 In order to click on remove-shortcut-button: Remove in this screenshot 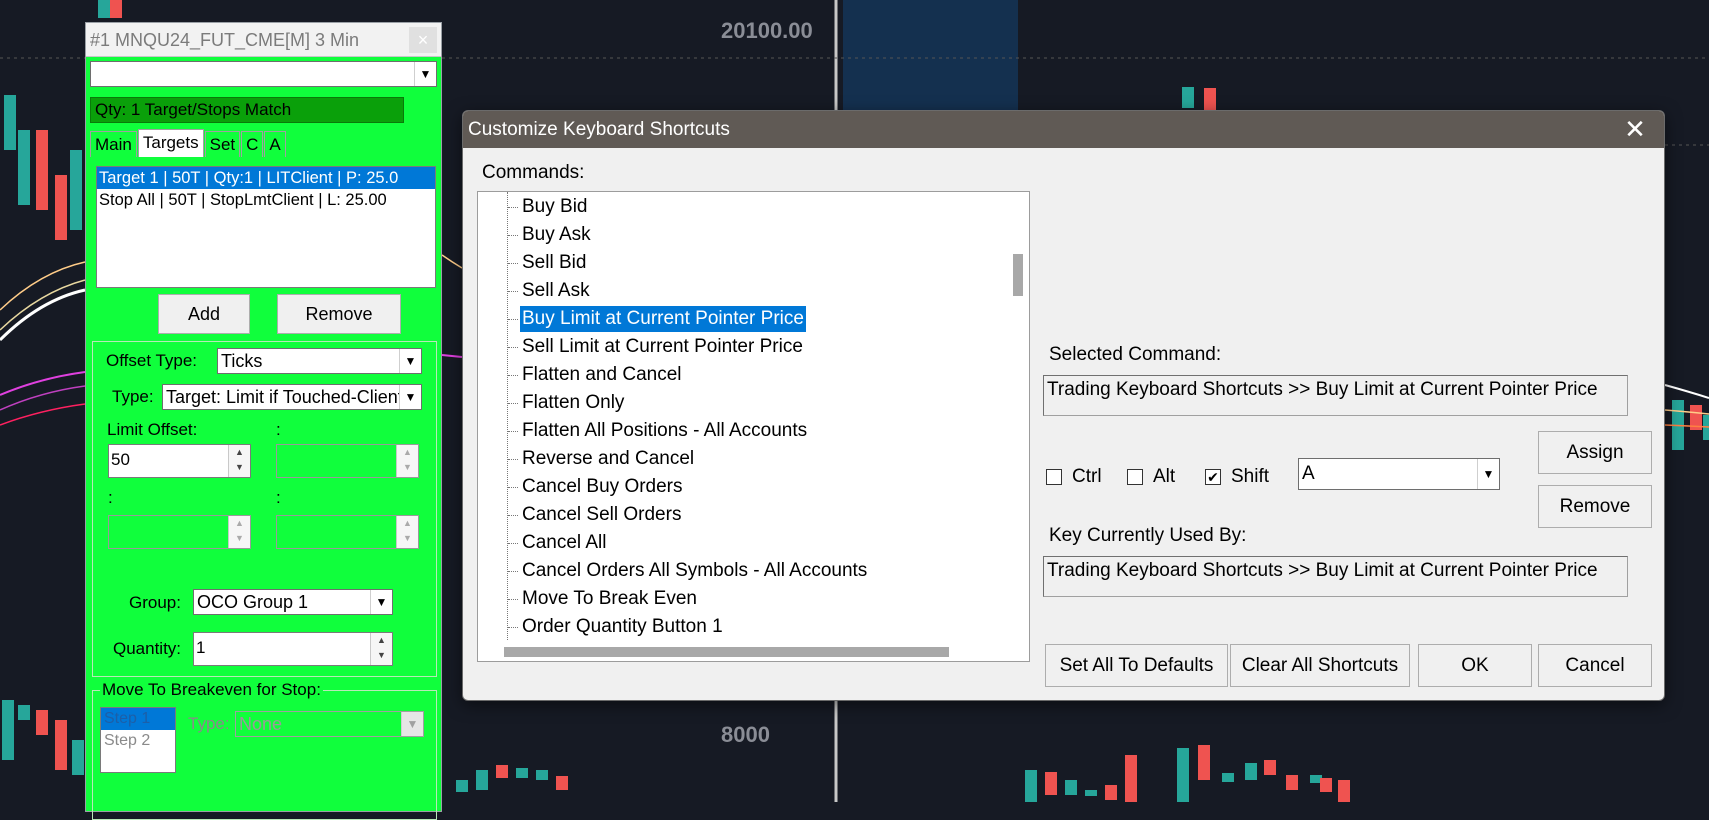, I will do `click(1595, 506)`.